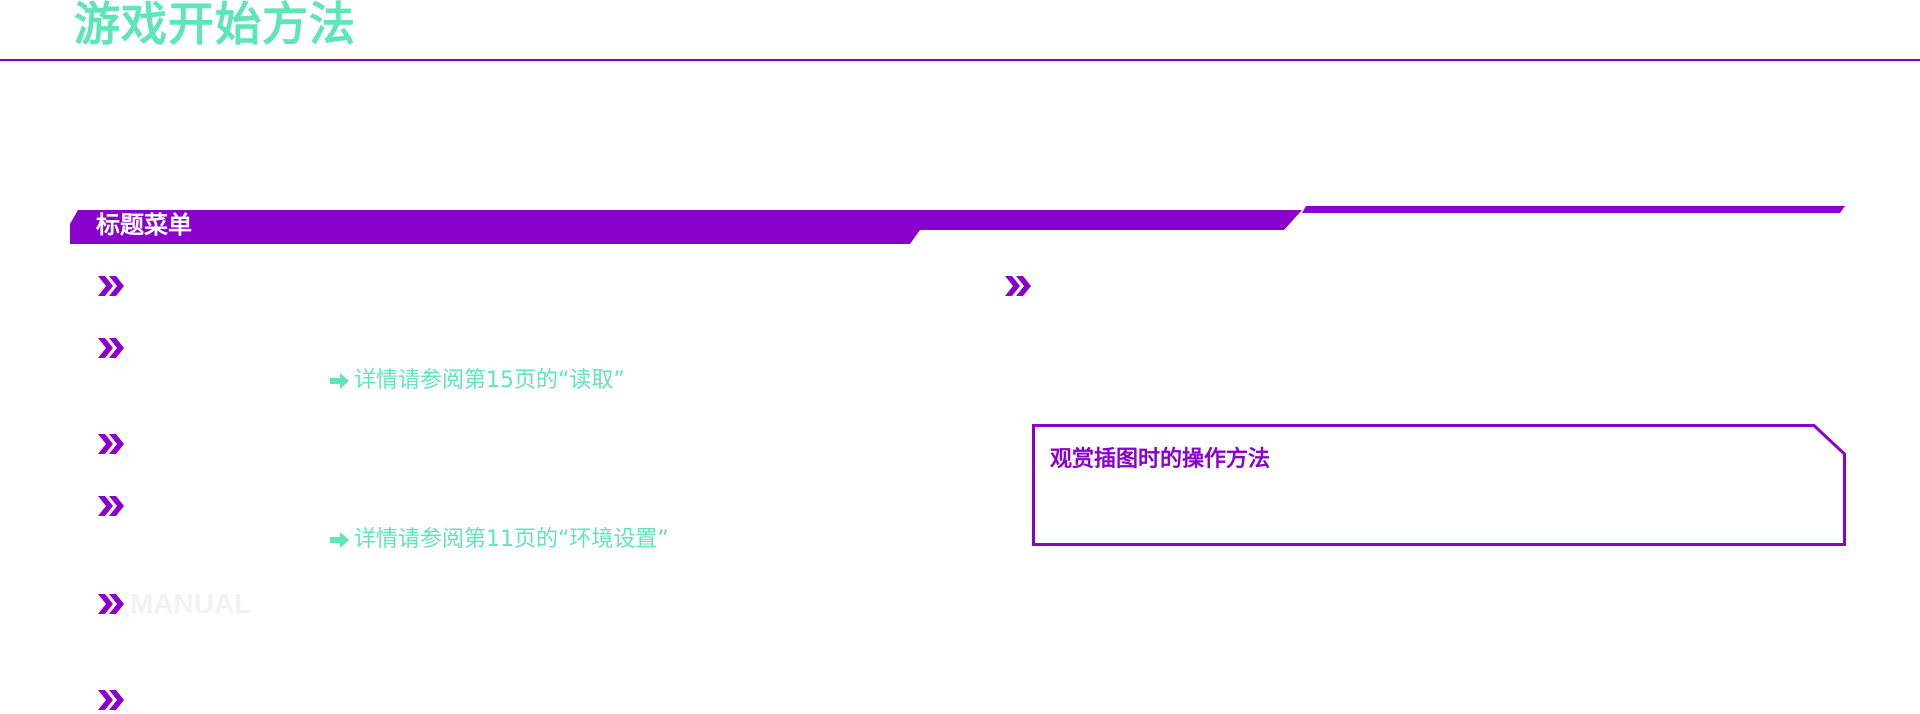 This screenshot has height=714, width=1920. What do you see at coordinates (960, 60) in the screenshot?
I see `title-divider` at bounding box center [960, 60].